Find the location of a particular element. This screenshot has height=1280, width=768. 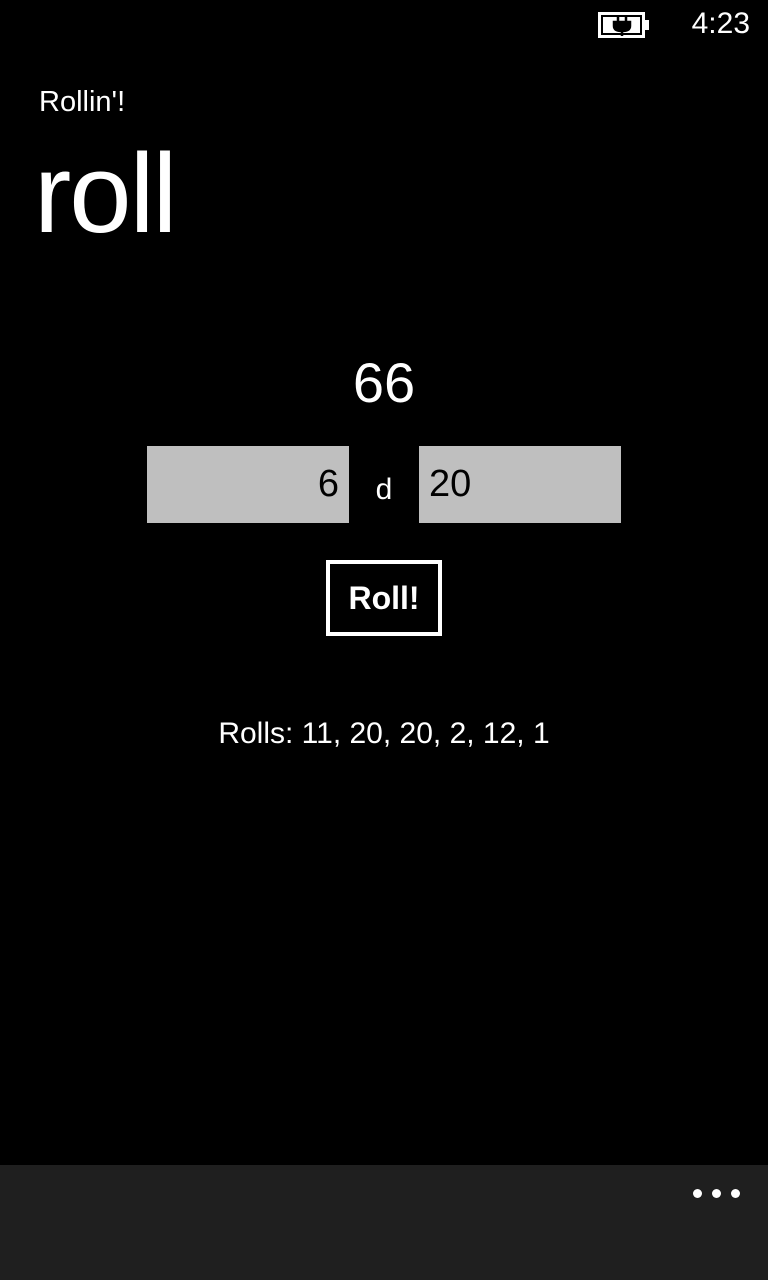

dice-sides-input is located at coordinates (520, 484).